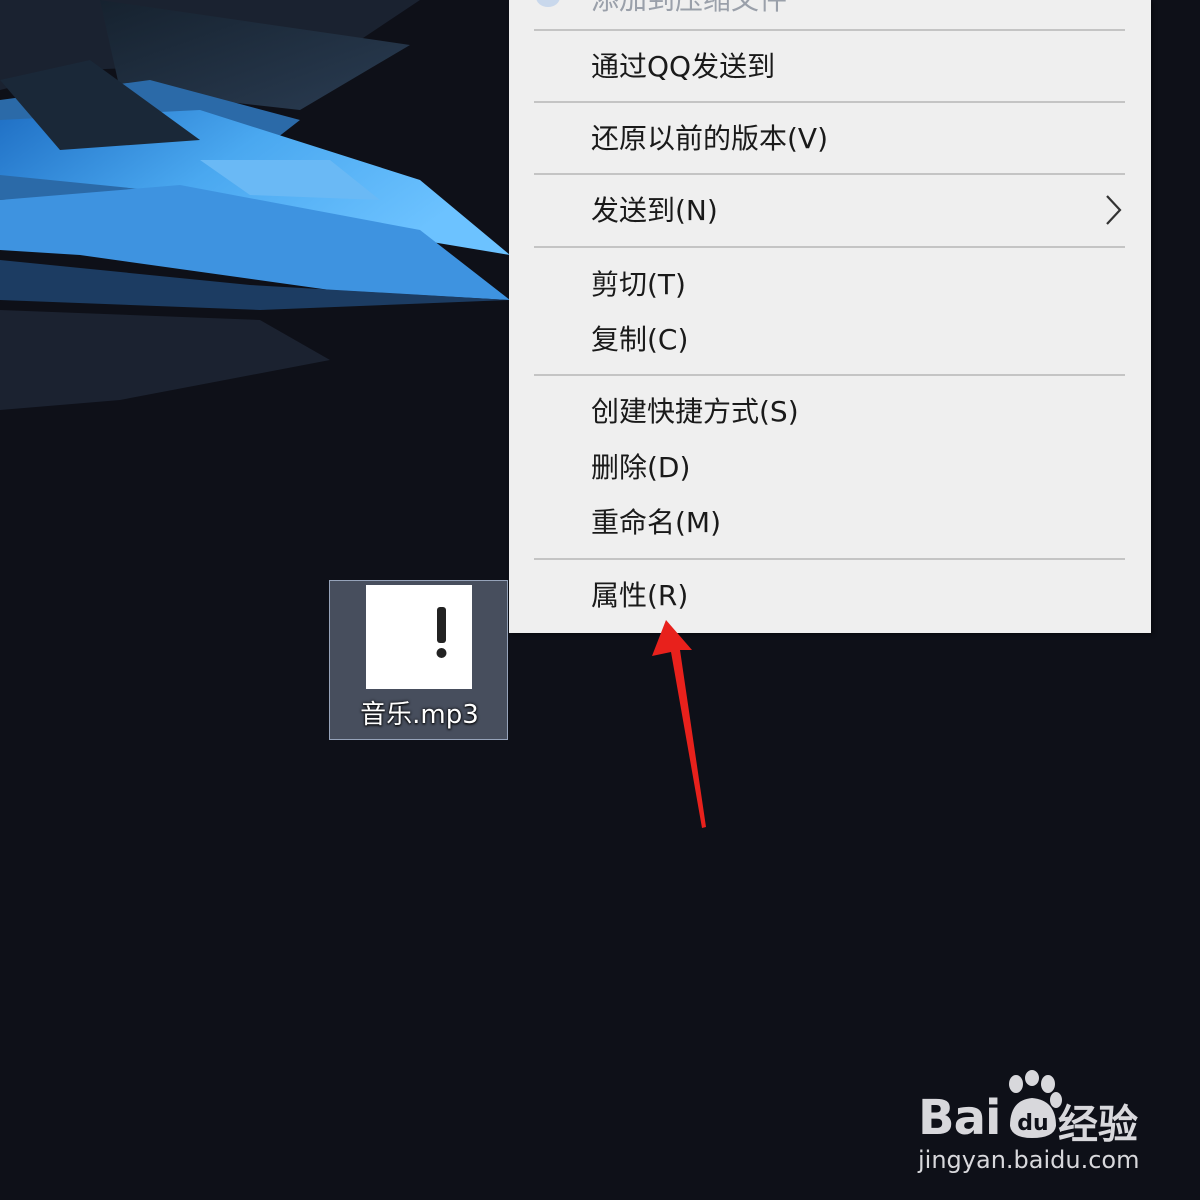 This screenshot has height=1200, width=1200. What do you see at coordinates (689, 9) in the screenshot?
I see `menu-item-add-to-archive: 添加到压缩文件` at bounding box center [689, 9].